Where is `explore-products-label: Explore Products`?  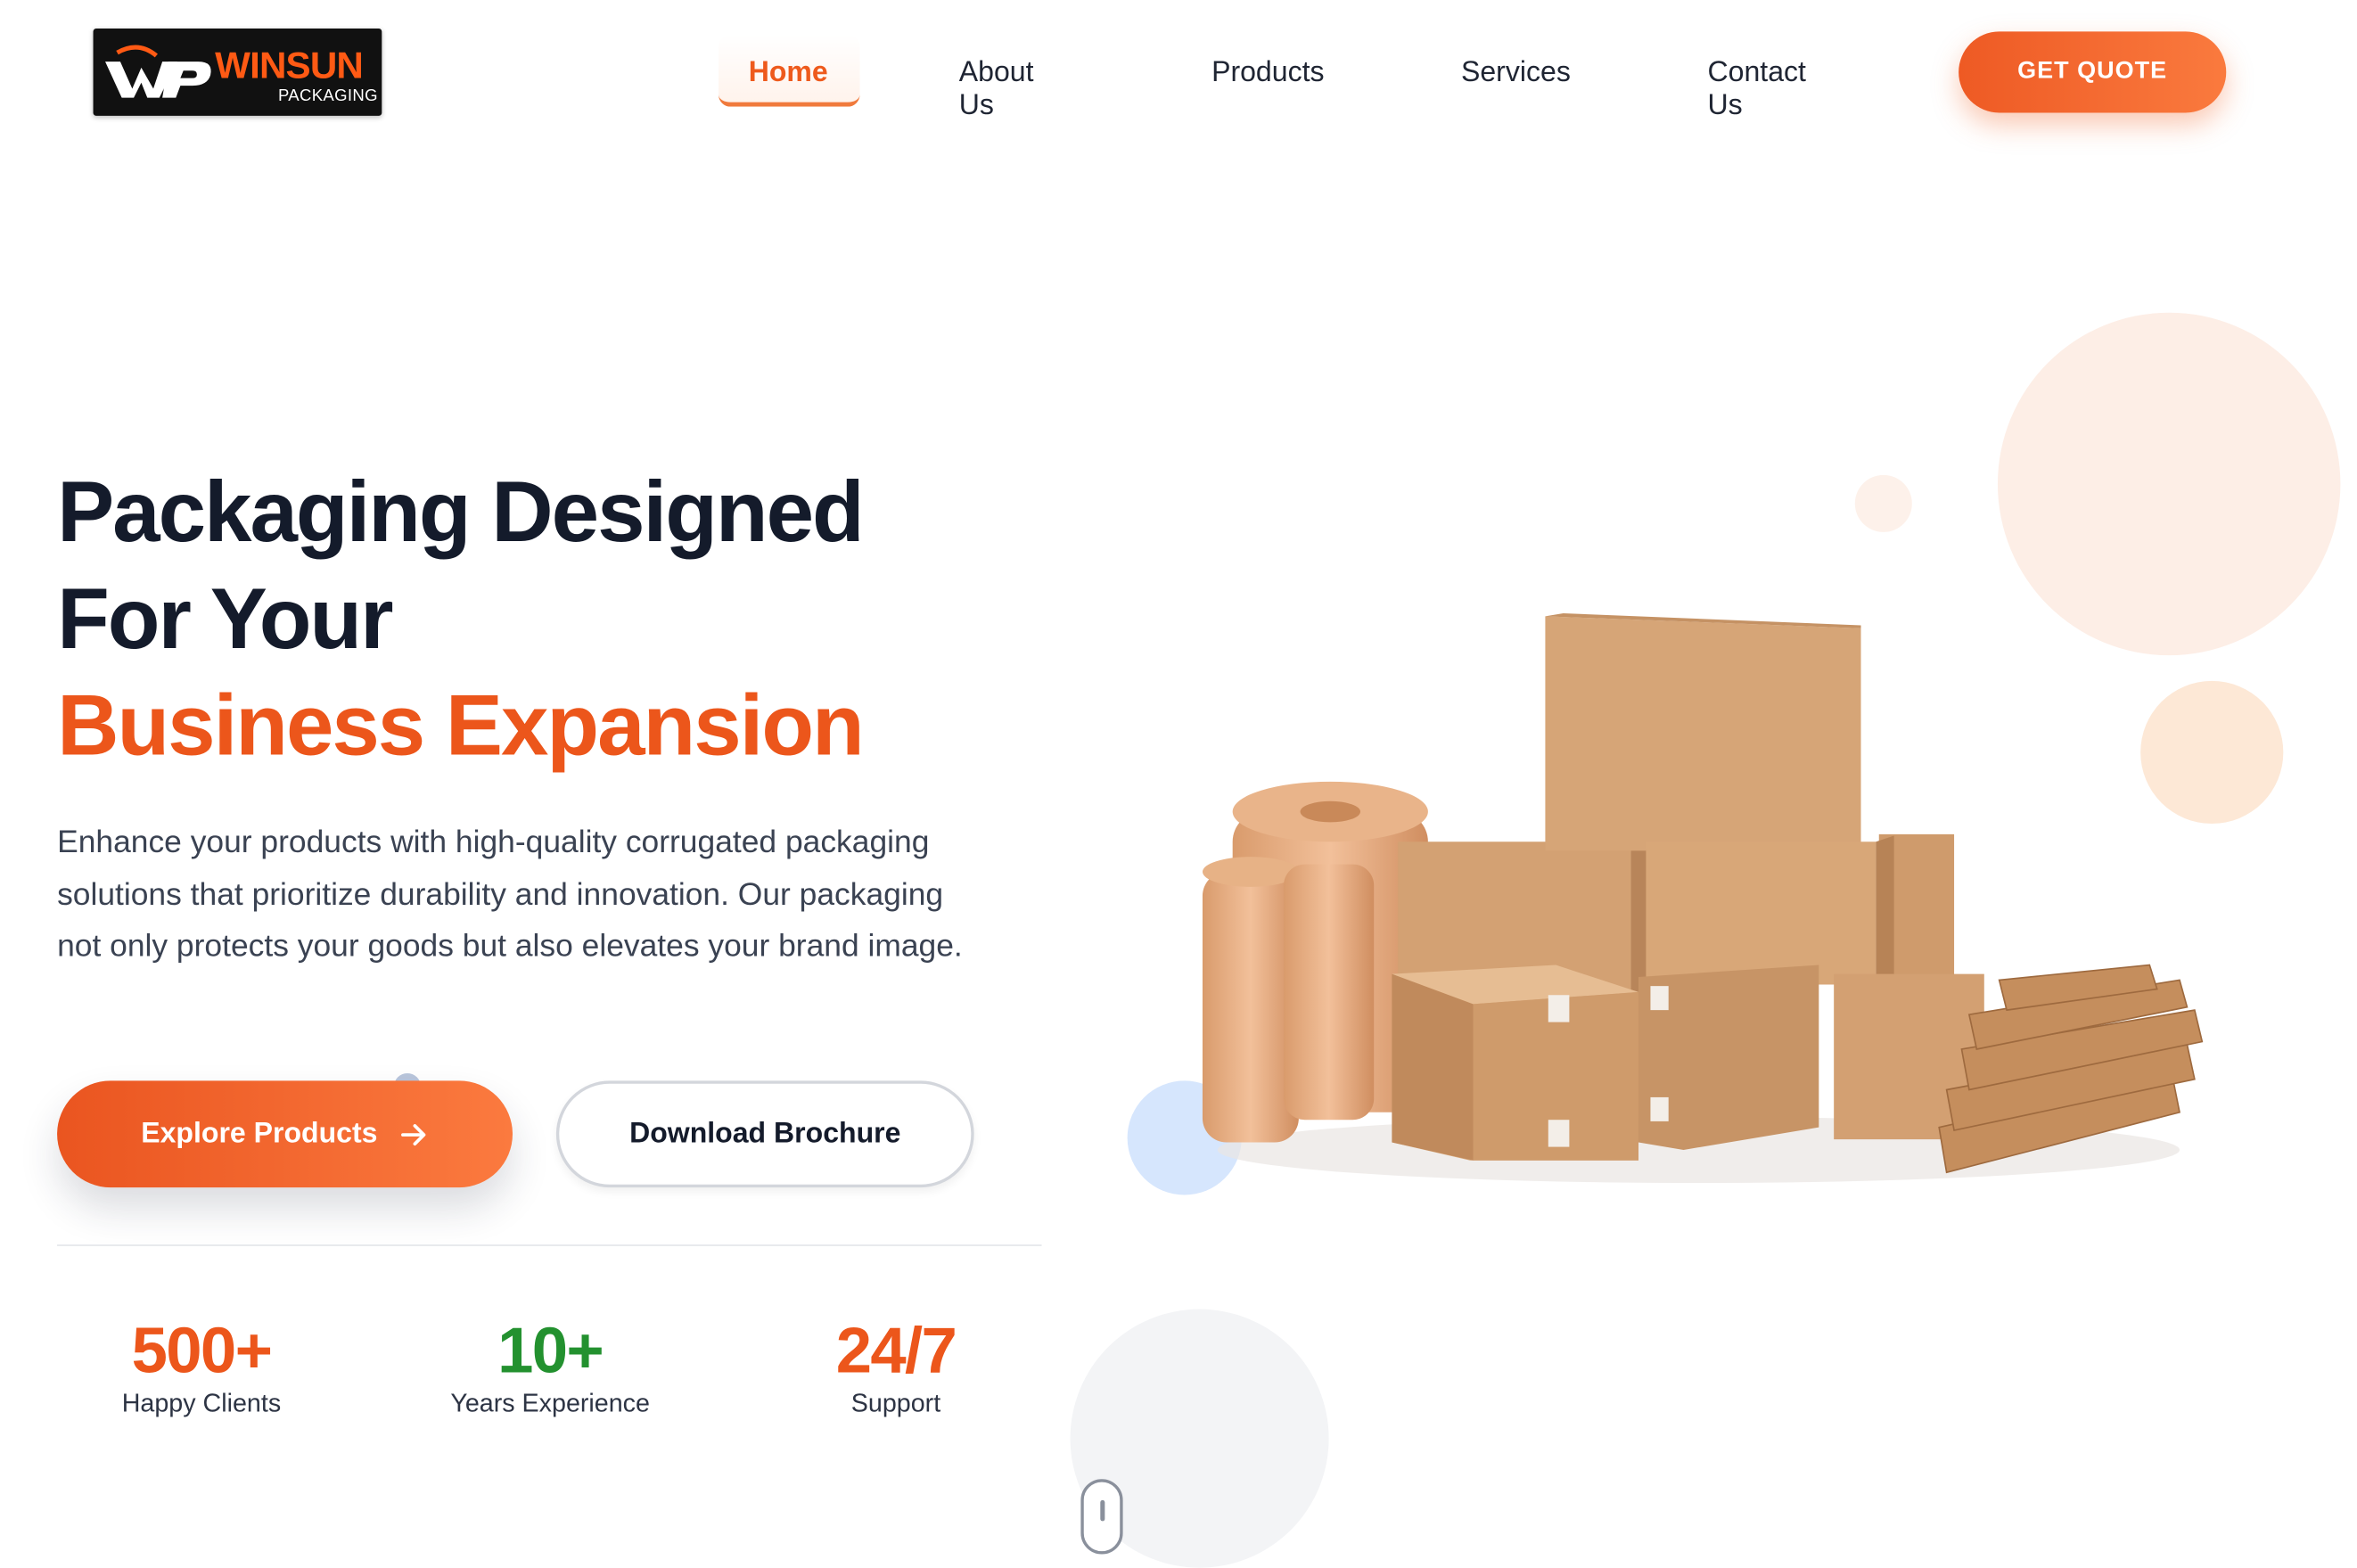
explore-products-label: Explore Products is located at coordinates (259, 1134).